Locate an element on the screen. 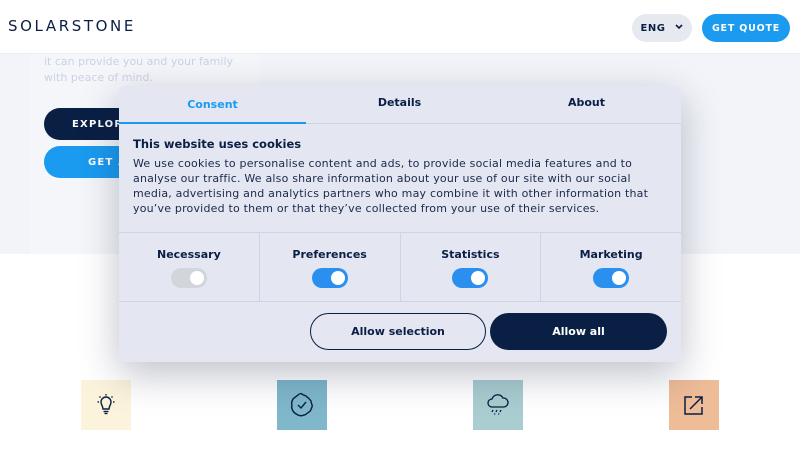  tab-about: About is located at coordinates (586, 103).